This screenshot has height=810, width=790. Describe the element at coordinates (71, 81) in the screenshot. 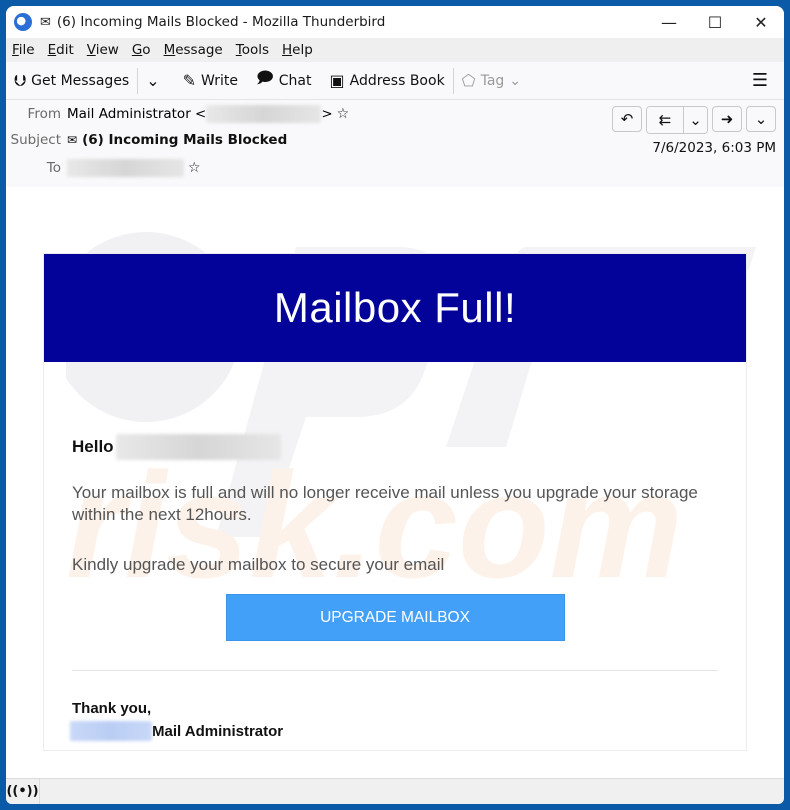

I see `get-messages-button: ⮋ Get Messages` at that location.